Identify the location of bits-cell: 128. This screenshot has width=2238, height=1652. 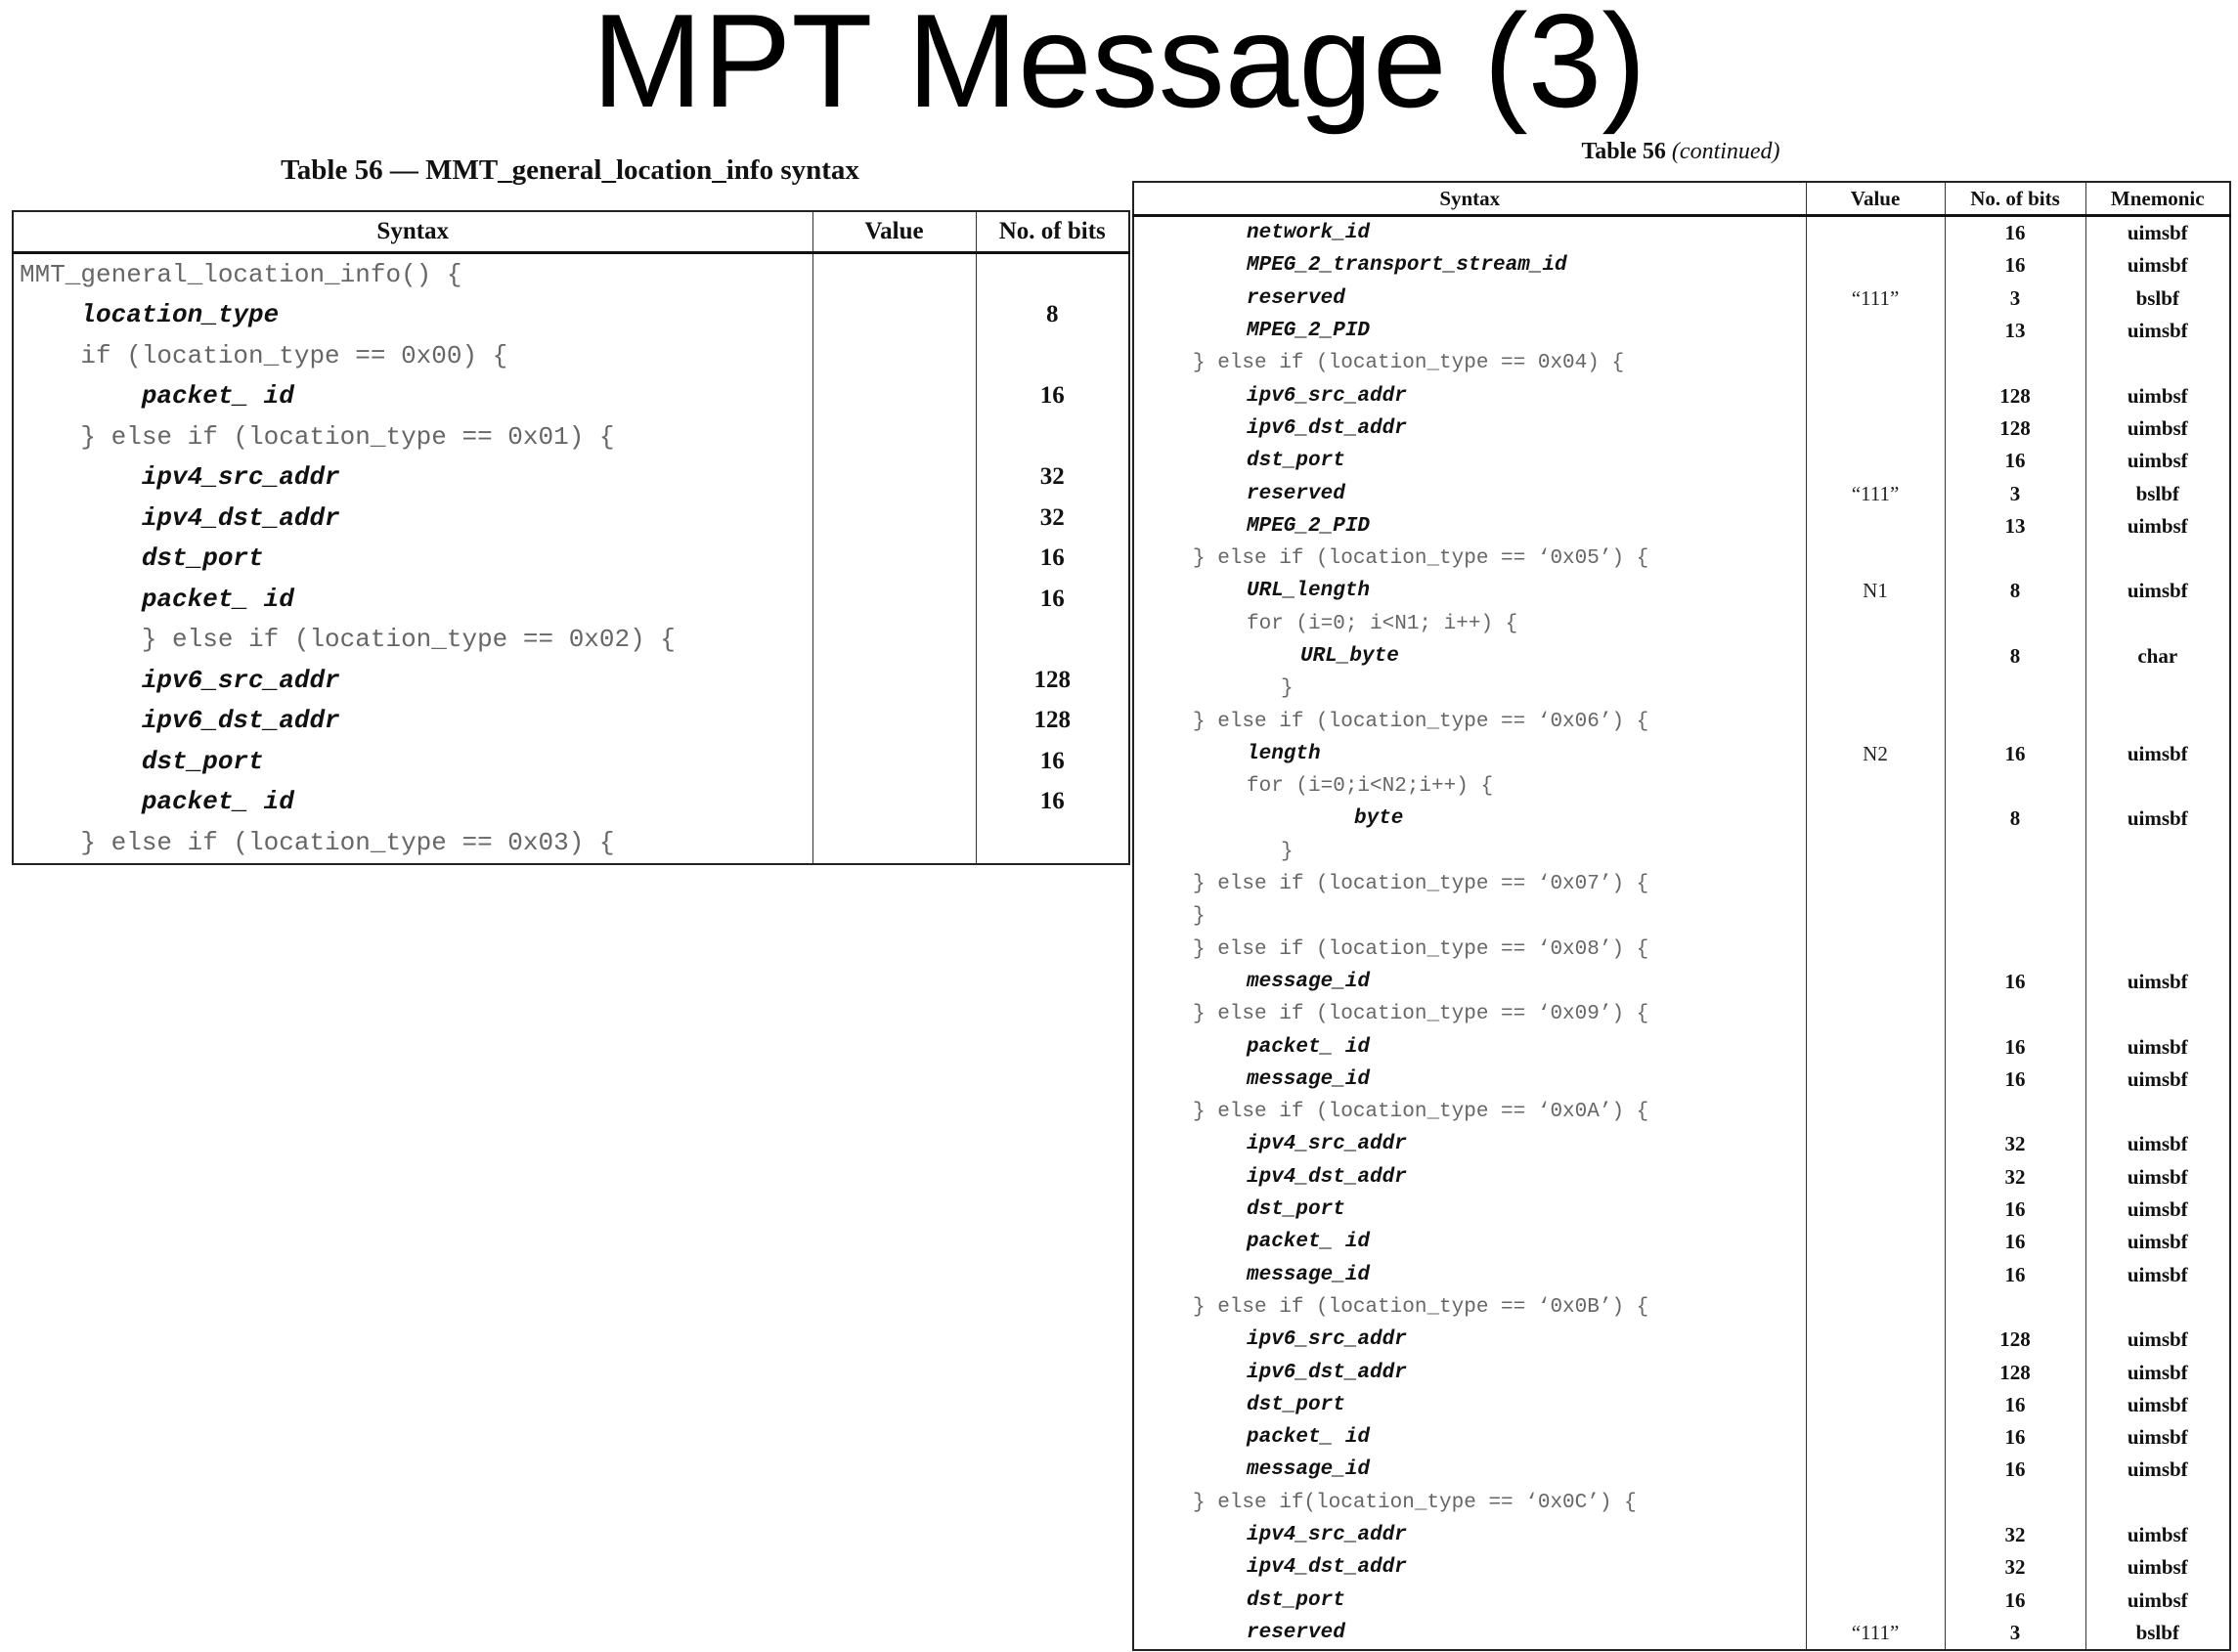
(2014, 429).